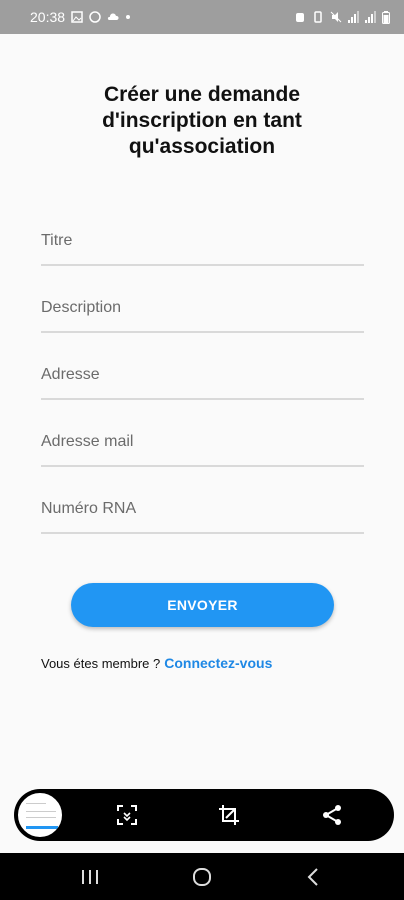 This screenshot has width=404, height=900. What do you see at coordinates (218, 663) in the screenshot?
I see `login-link: Connectez-vous` at bounding box center [218, 663].